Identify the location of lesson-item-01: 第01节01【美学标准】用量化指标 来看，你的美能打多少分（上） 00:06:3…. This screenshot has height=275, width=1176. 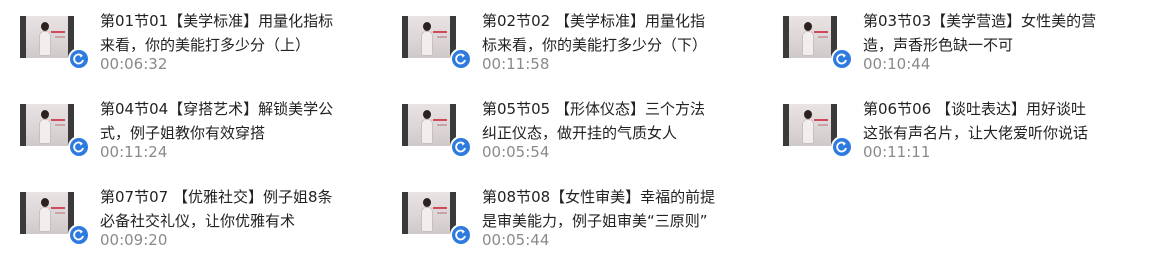
(190, 41).